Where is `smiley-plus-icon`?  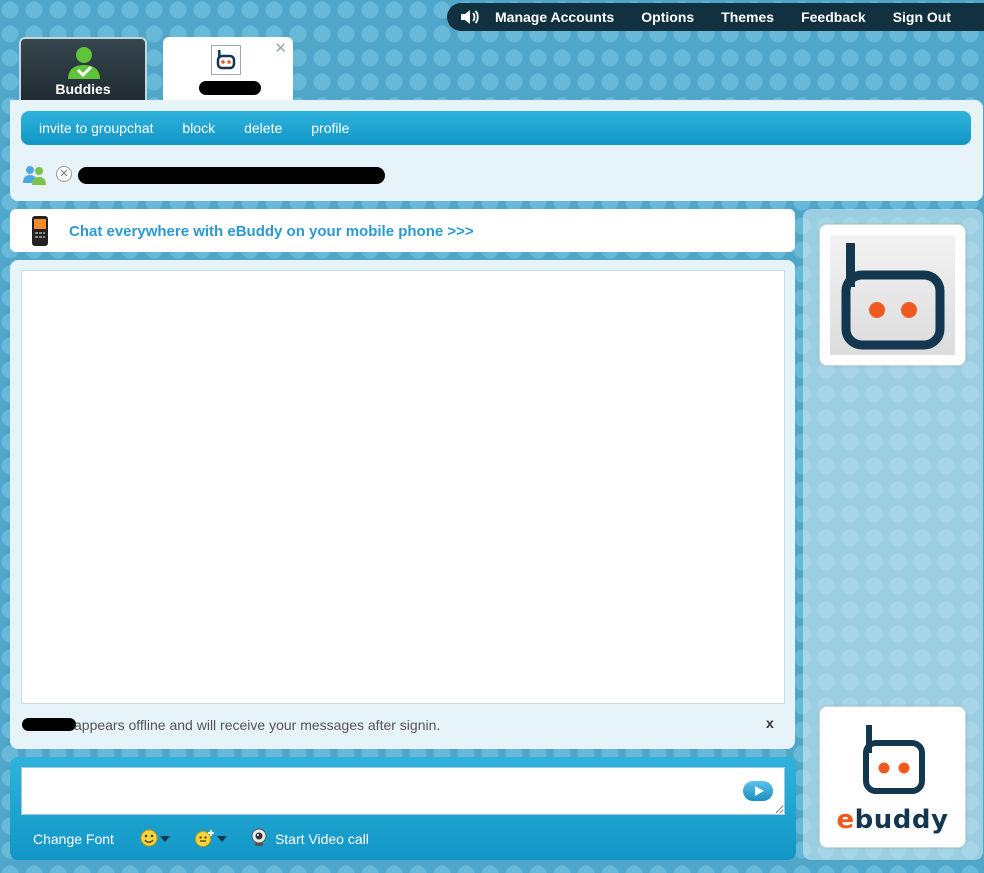
smiley-plus-icon is located at coordinates (205, 839).